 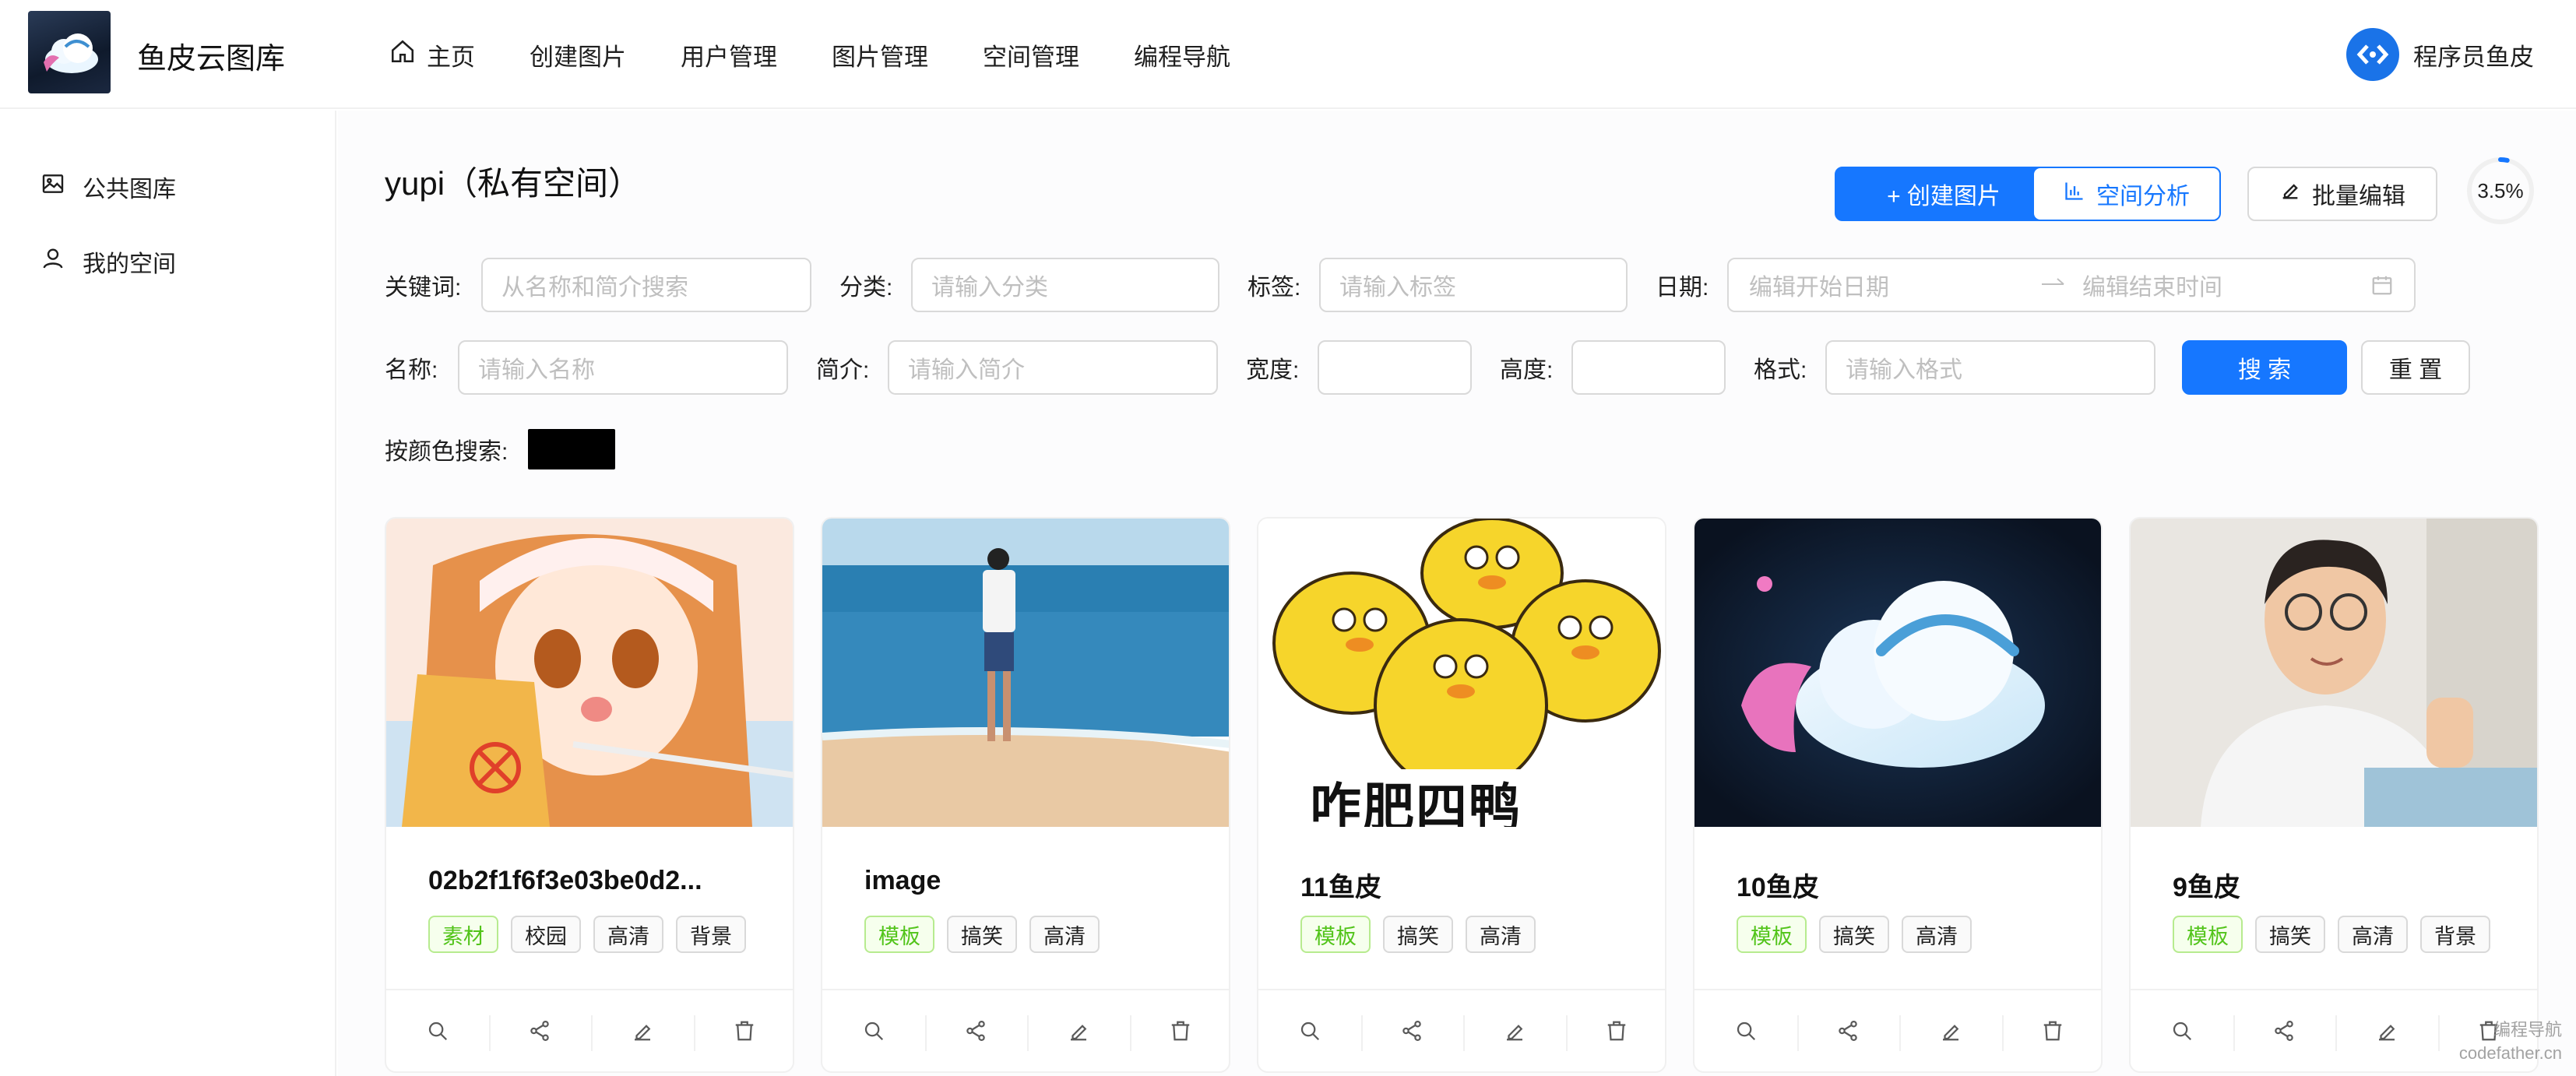 What do you see at coordinates (880, 54) in the screenshot?
I see `nav-picture-manage: 图片管理` at bounding box center [880, 54].